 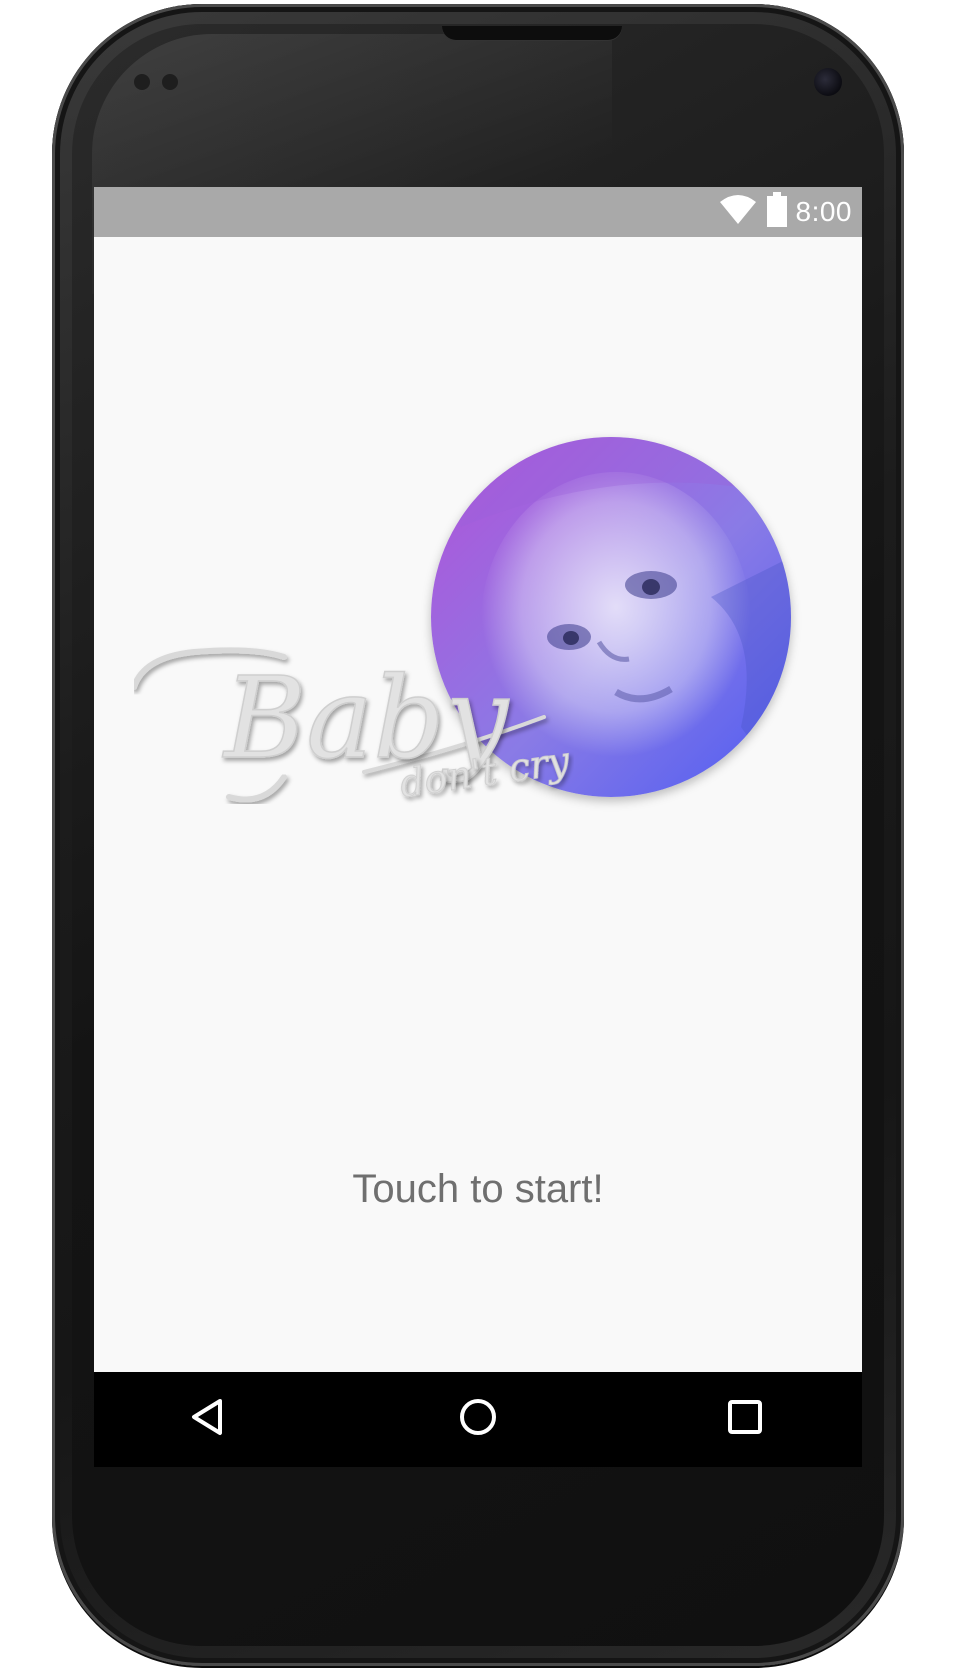 I want to click on home-icon, so click(x=478, y=1419).